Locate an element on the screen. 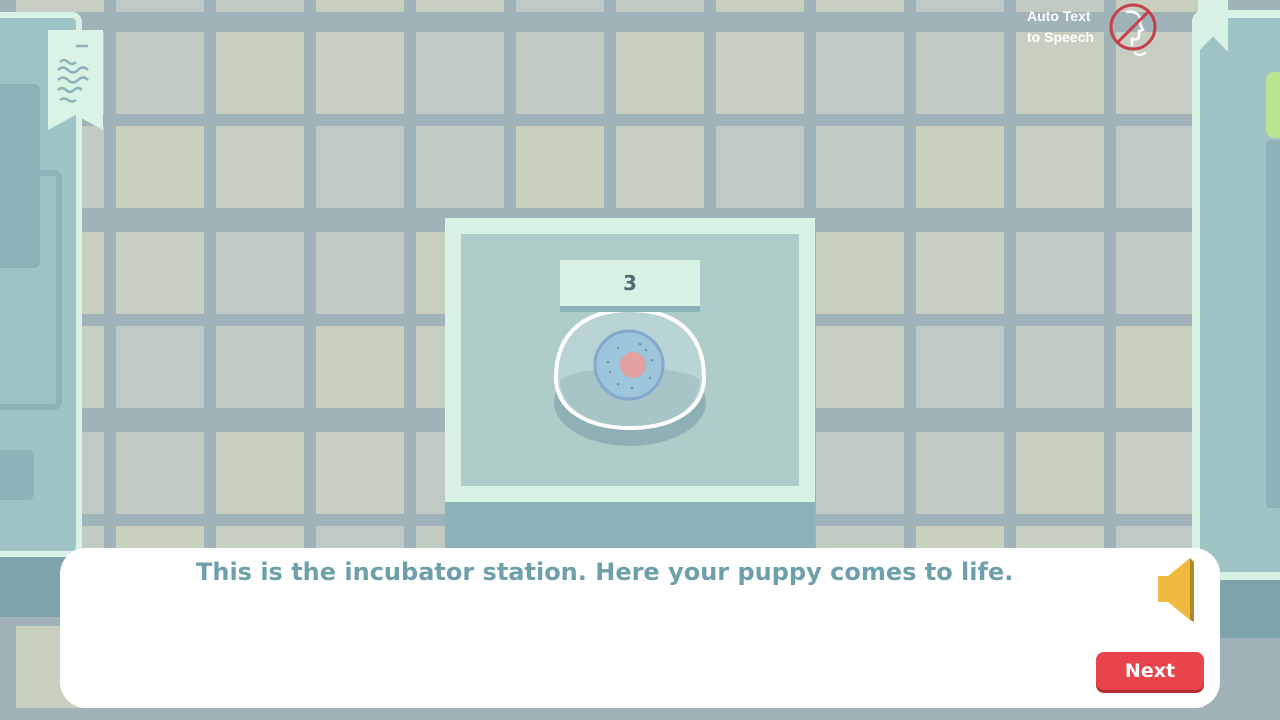 The width and height of the screenshot is (1280, 720). incubator-station-base is located at coordinates (630, 527).